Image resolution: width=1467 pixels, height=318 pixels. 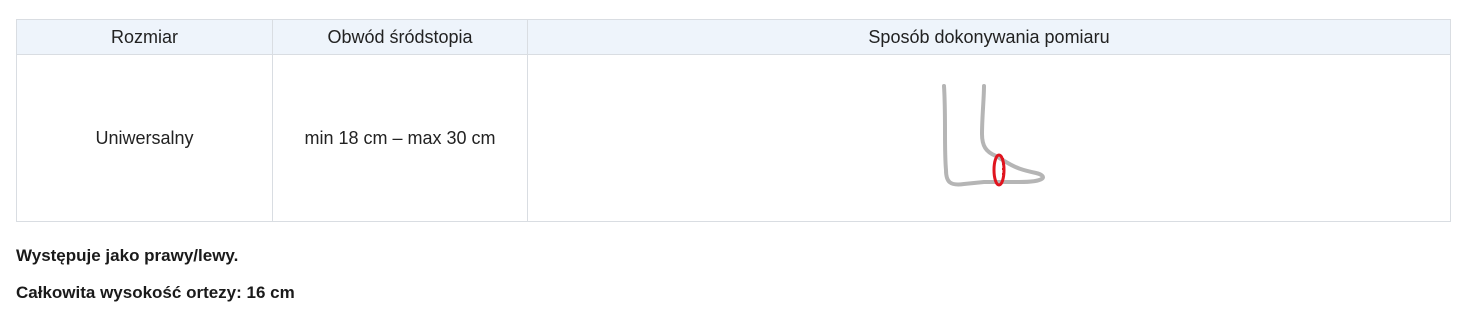 What do you see at coordinates (155, 292) in the screenshot?
I see `orthosis-height-note: Całkowita wysokość ortezy: 16 cm` at bounding box center [155, 292].